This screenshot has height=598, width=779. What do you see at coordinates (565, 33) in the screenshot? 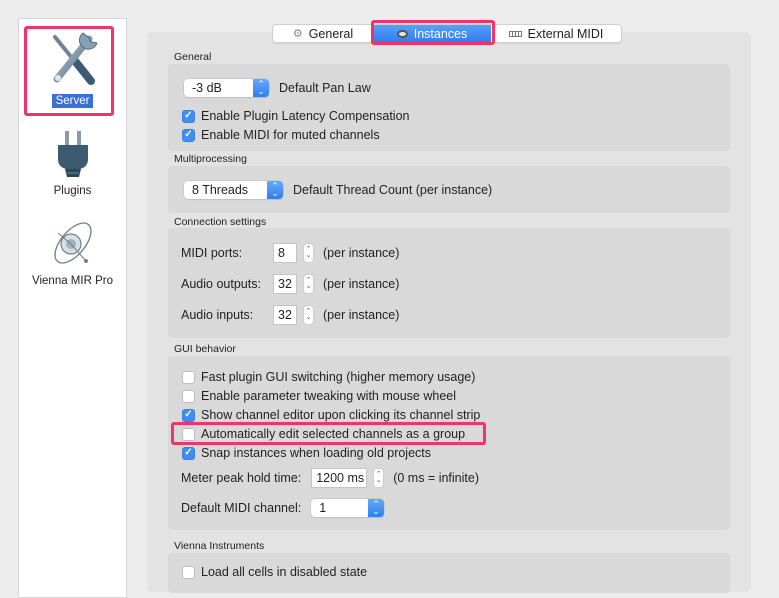
I see `tab-label: External MIDI` at bounding box center [565, 33].